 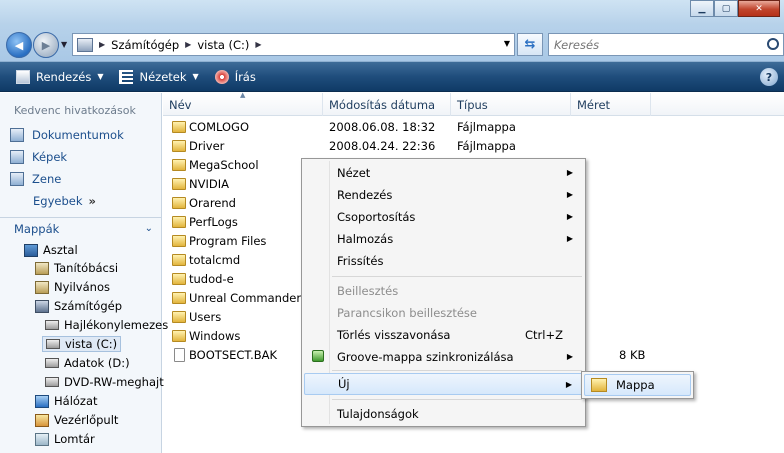 What do you see at coordinates (35, 179) in the screenshot?
I see `favorite-music: Zene` at bounding box center [35, 179].